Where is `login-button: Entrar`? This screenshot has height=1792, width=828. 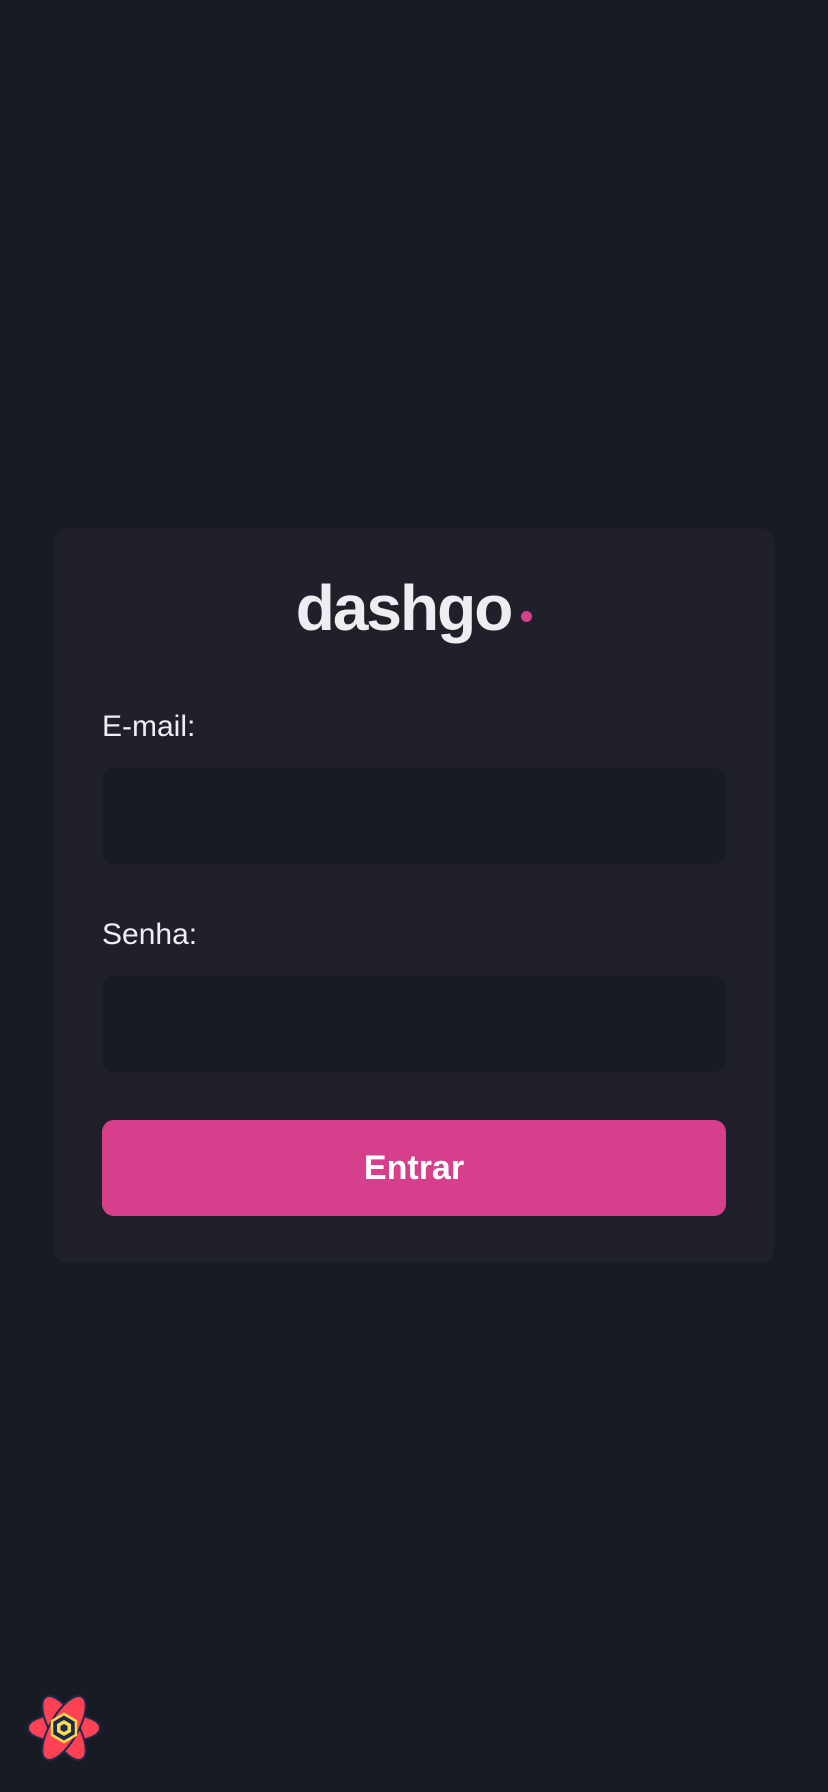
login-button: Entrar is located at coordinates (414, 1168).